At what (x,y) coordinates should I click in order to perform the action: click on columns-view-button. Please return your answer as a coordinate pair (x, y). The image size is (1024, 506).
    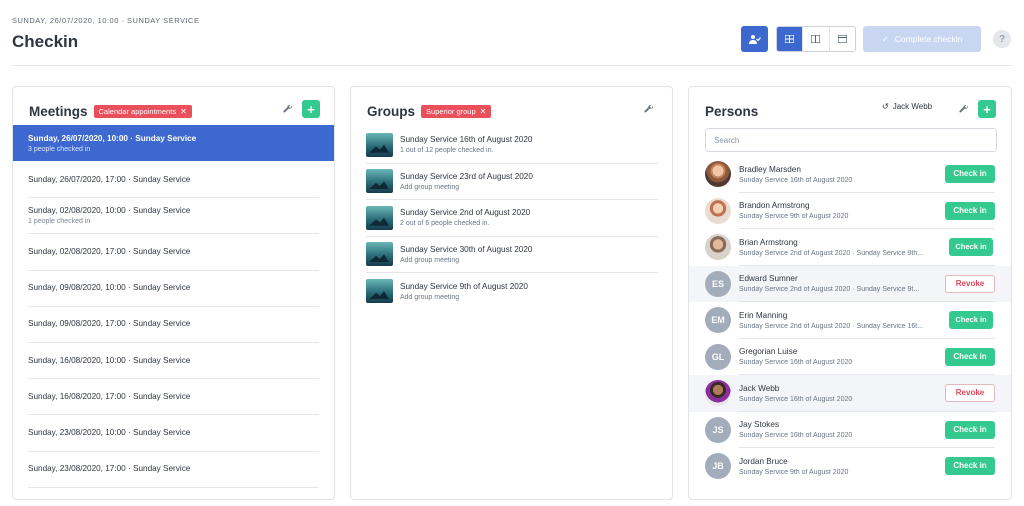
    Looking at the image, I should click on (815, 39).